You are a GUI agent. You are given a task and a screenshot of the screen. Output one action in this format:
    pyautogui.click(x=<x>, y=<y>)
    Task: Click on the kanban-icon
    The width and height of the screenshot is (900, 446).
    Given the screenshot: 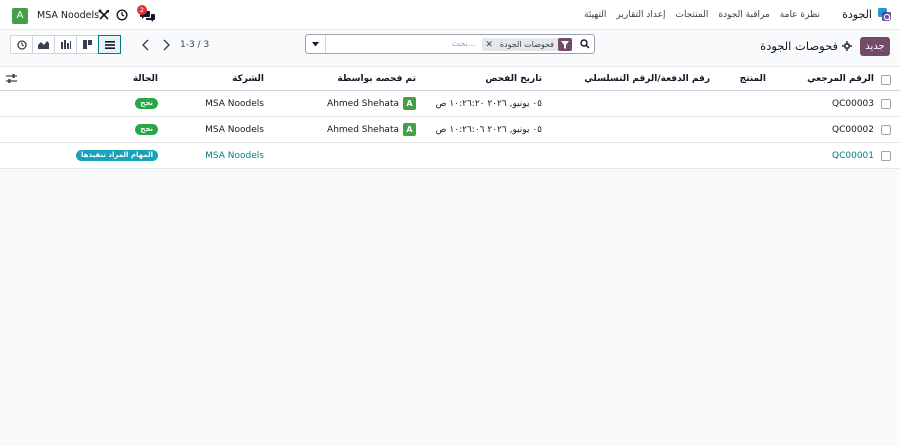 What is the action you would take?
    pyautogui.click(x=87, y=44)
    